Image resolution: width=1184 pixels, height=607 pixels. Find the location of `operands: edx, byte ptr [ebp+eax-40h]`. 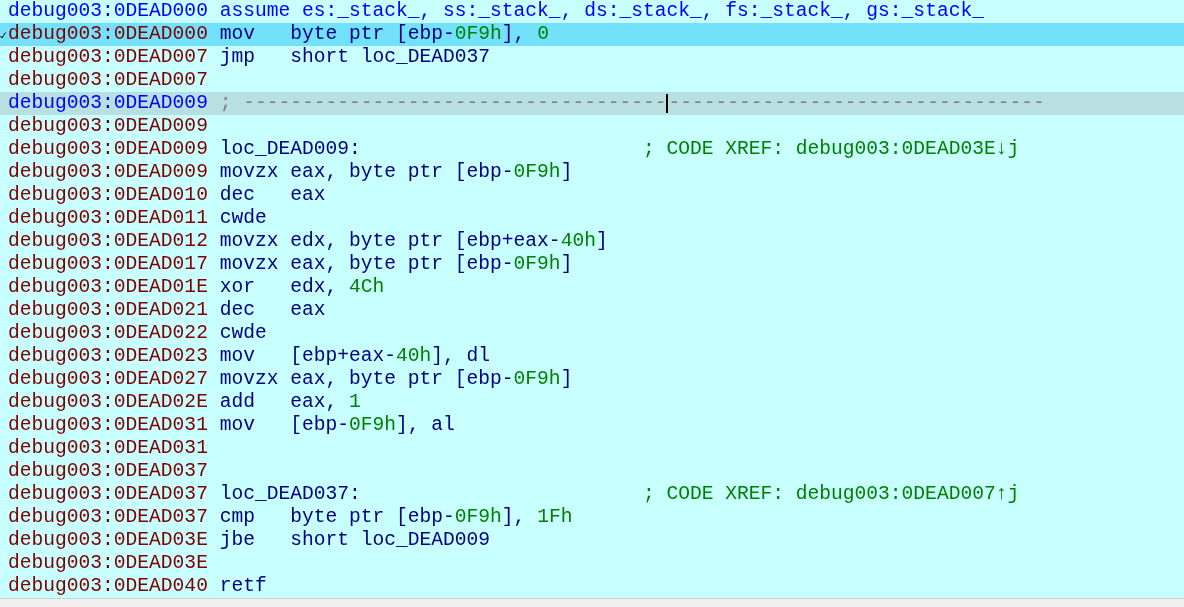

operands: edx, byte ptr [ebp+eax-40h] is located at coordinates (449, 241).